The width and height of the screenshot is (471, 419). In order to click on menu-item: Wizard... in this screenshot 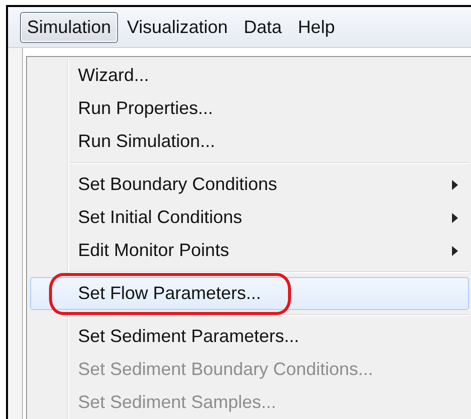, I will do `click(249, 75)`.